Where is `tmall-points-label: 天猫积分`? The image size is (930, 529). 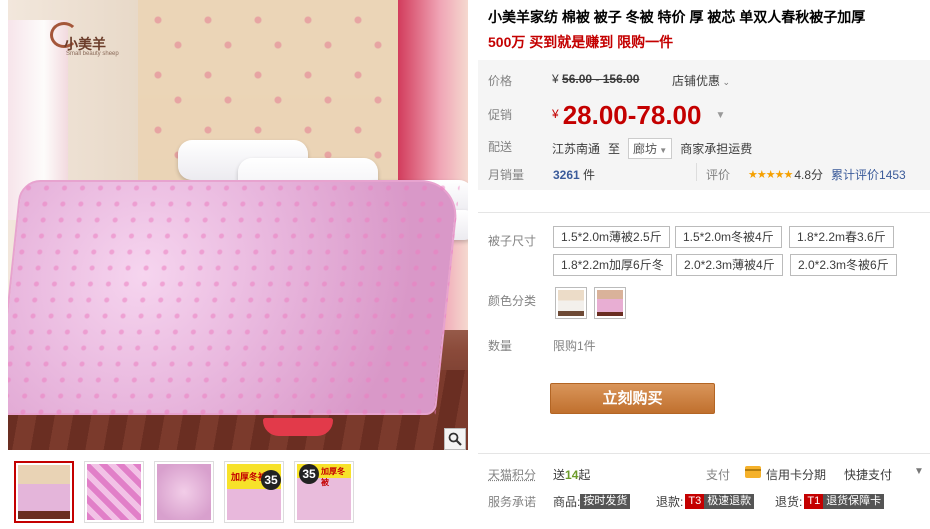
tmall-points-label: 天猫积分 is located at coordinates (512, 474).